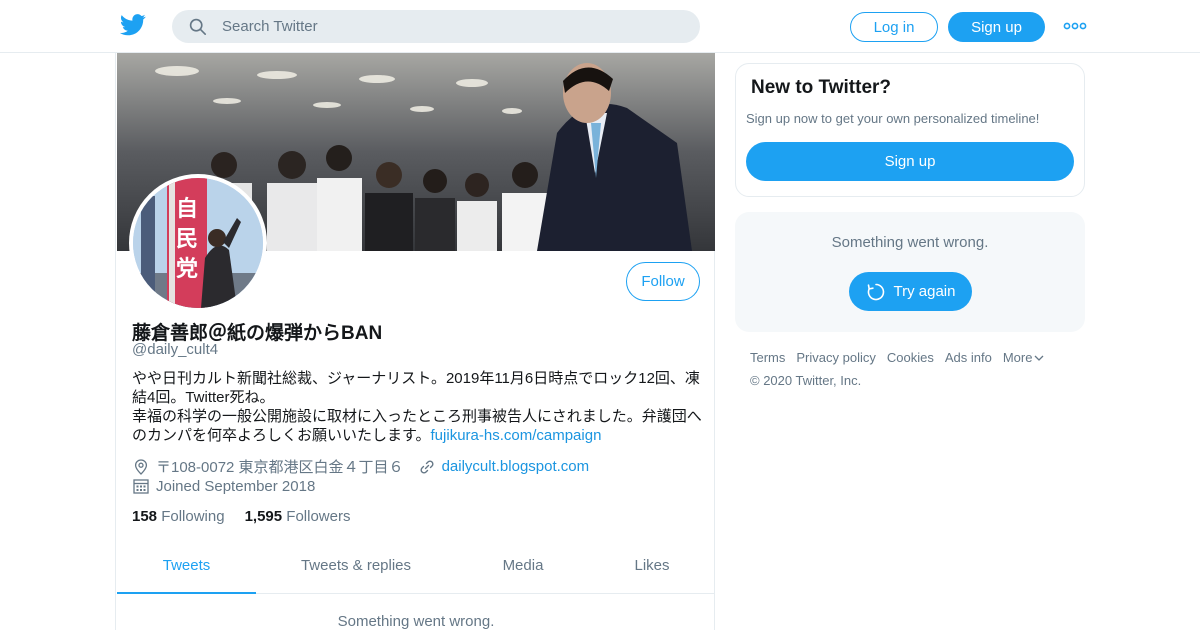 This screenshot has height=630, width=1200. Describe the element at coordinates (1017, 357) in the screenshot. I see `footer-more-label: More` at that location.